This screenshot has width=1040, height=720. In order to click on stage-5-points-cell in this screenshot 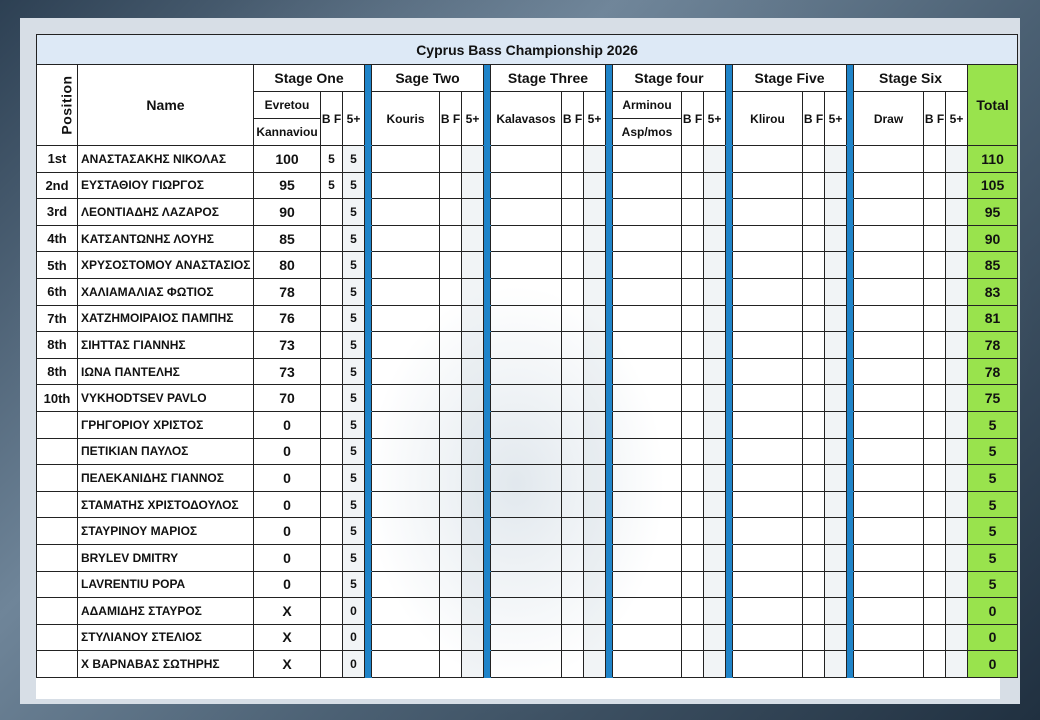, I will do `click(767, 584)`.